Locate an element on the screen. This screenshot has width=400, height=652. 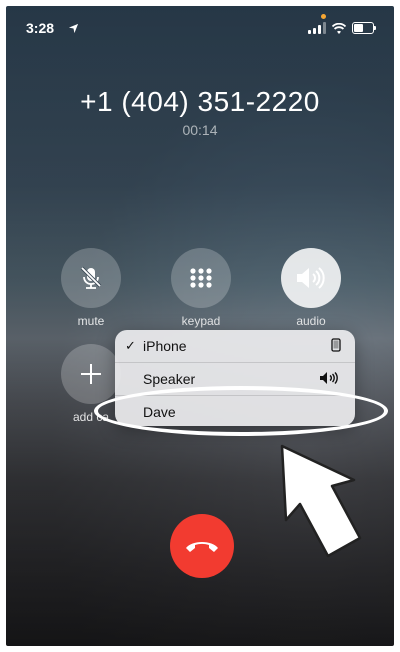
mute-mic-icon is located at coordinates (91, 278).